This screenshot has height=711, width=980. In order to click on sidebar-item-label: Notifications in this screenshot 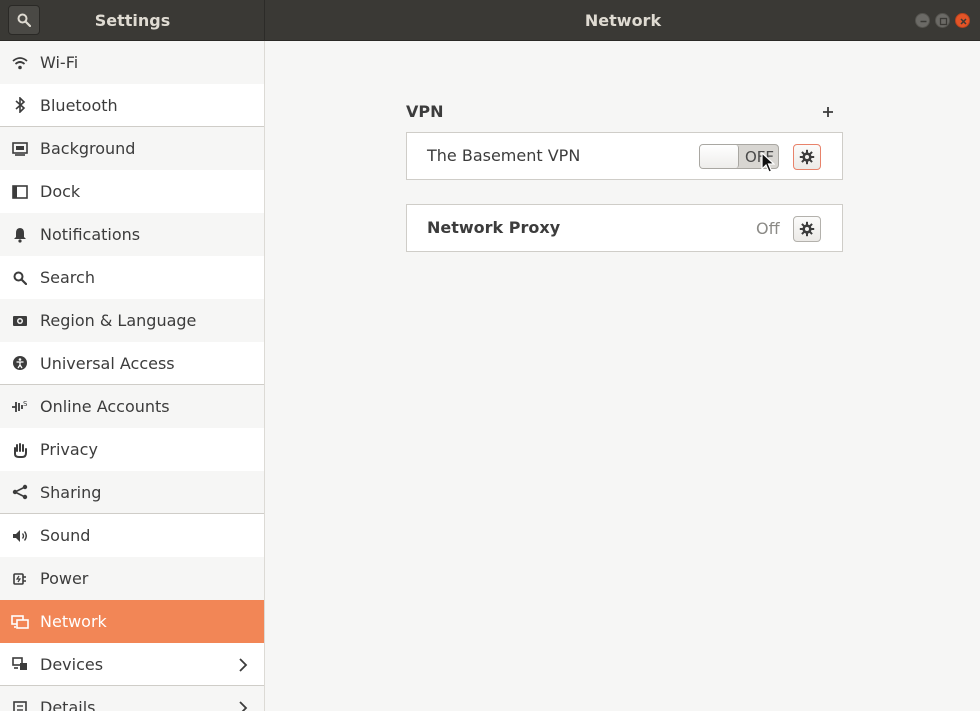, I will do `click(90, 234)`.